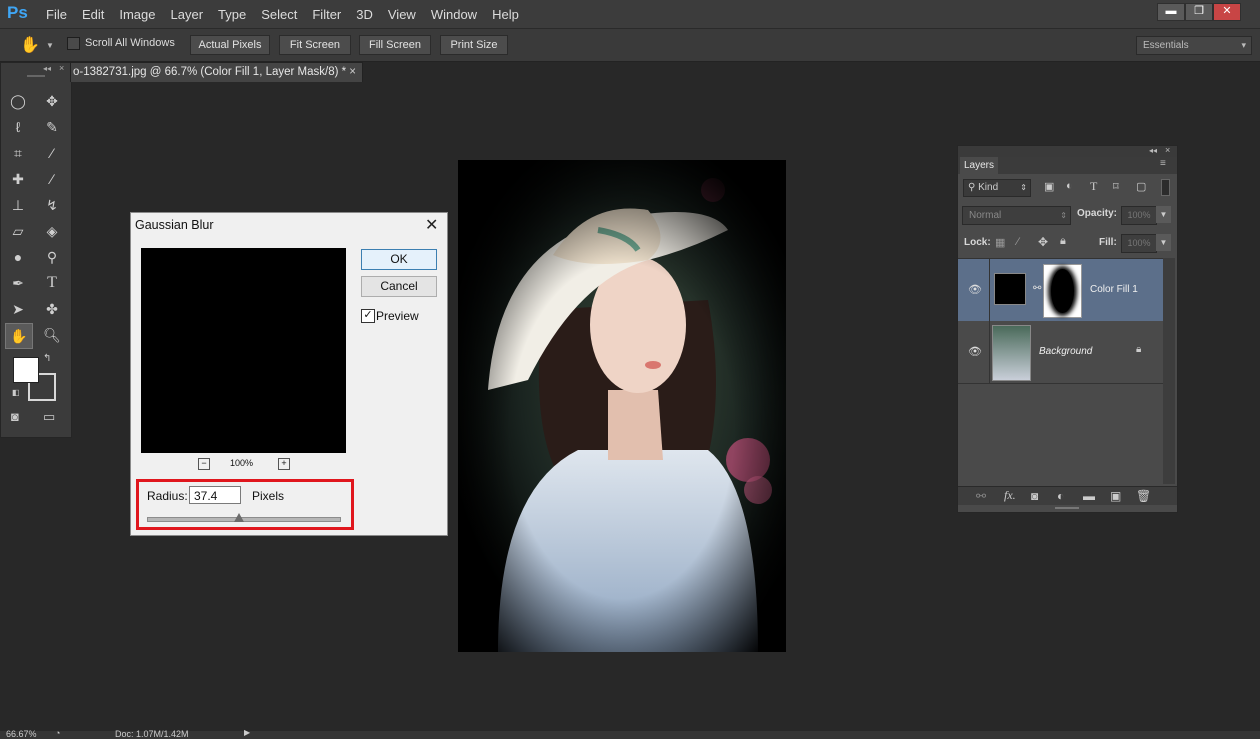 This screenshot has height=739, width=1260. I want to click on preview-checkbox: ✓, so click(368, 316).